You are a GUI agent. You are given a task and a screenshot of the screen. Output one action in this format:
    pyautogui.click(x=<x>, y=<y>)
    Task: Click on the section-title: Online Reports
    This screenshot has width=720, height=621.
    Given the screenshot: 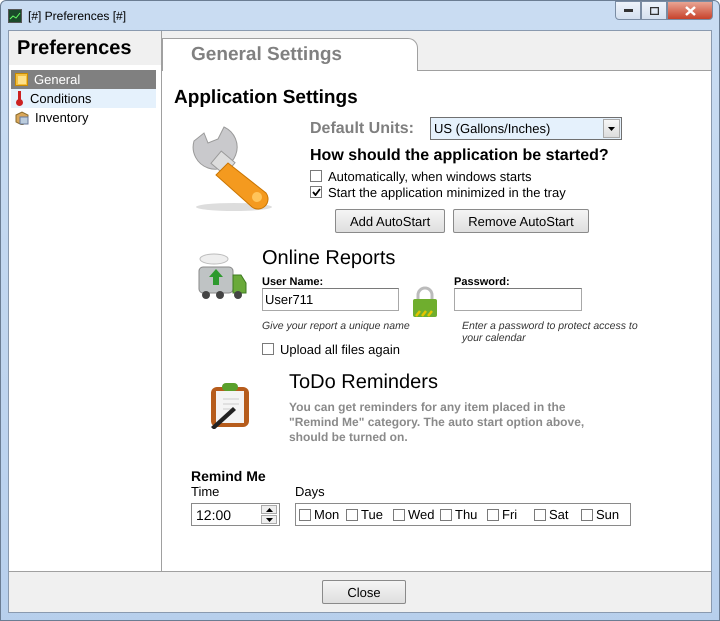 What is the action you would take?
    pyautogui.click(x=329, y=258)
    